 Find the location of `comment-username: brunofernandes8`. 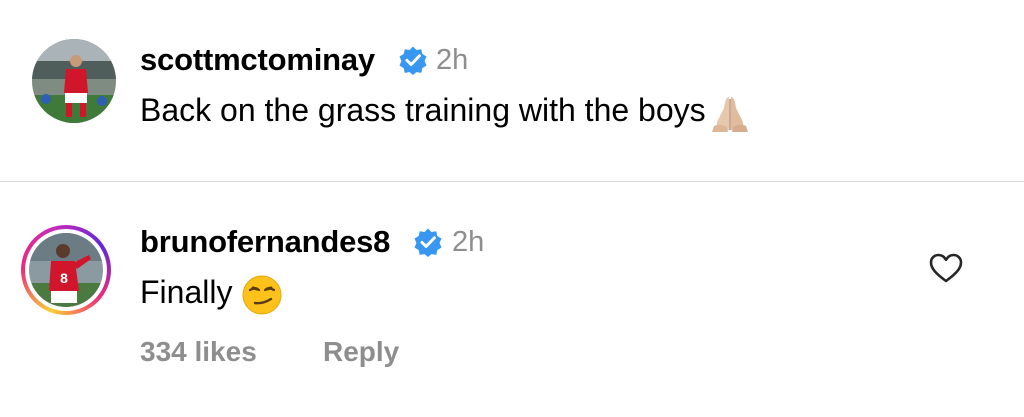

comment-username: brunofernandes8 is located at coordinates (265, 242).